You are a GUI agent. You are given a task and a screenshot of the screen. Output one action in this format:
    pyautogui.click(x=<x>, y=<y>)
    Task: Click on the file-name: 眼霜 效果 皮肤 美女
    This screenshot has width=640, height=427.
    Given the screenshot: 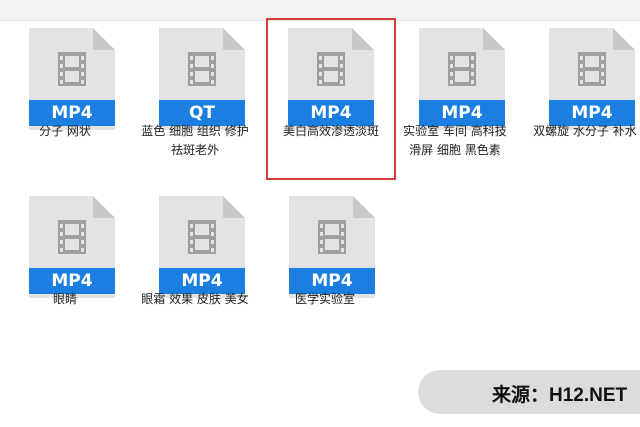 What is the action you would take?
    pyautogui.click(x=195, y=299)
    